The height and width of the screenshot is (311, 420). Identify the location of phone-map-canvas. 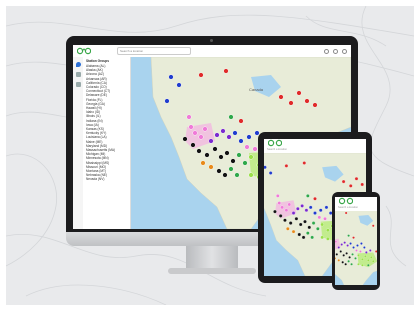
(356, 248).